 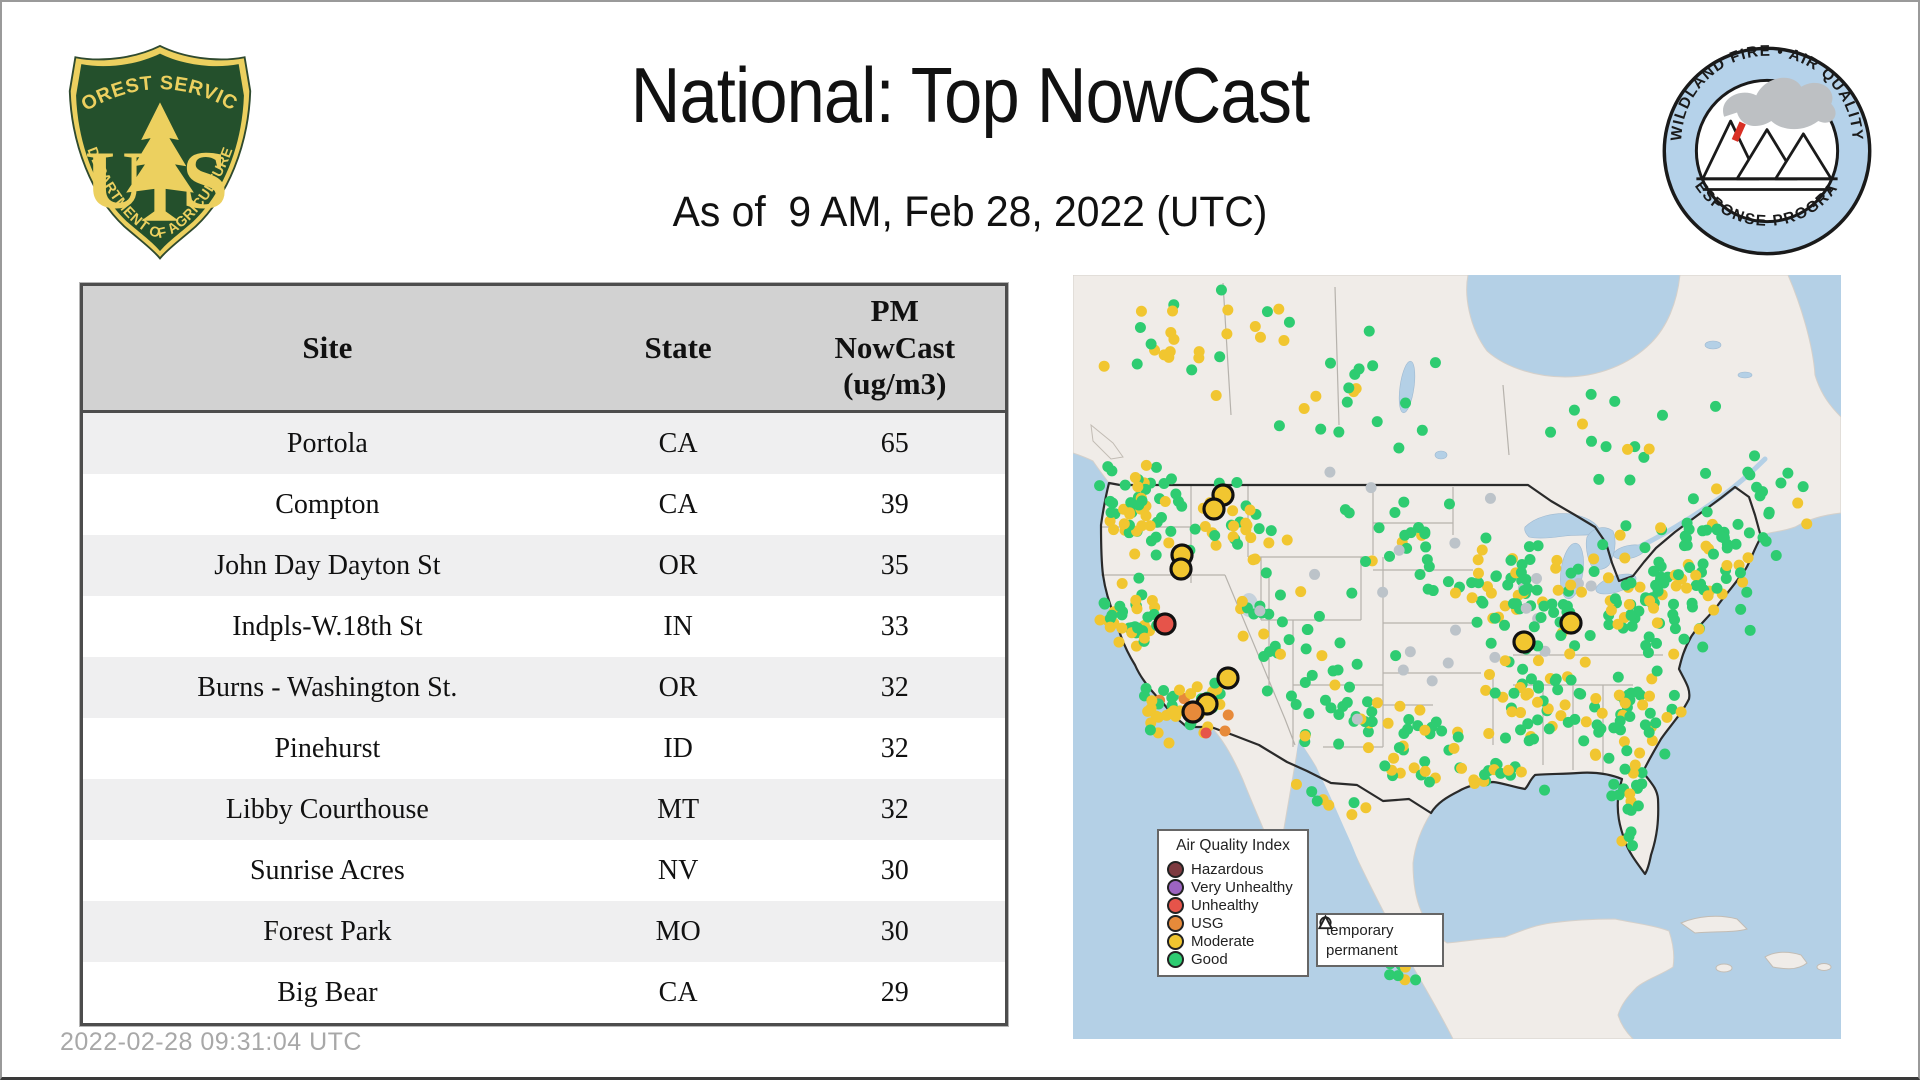 I want to click on table-row: Burns - Washington St. OR 32, so click(x=544, y=687).